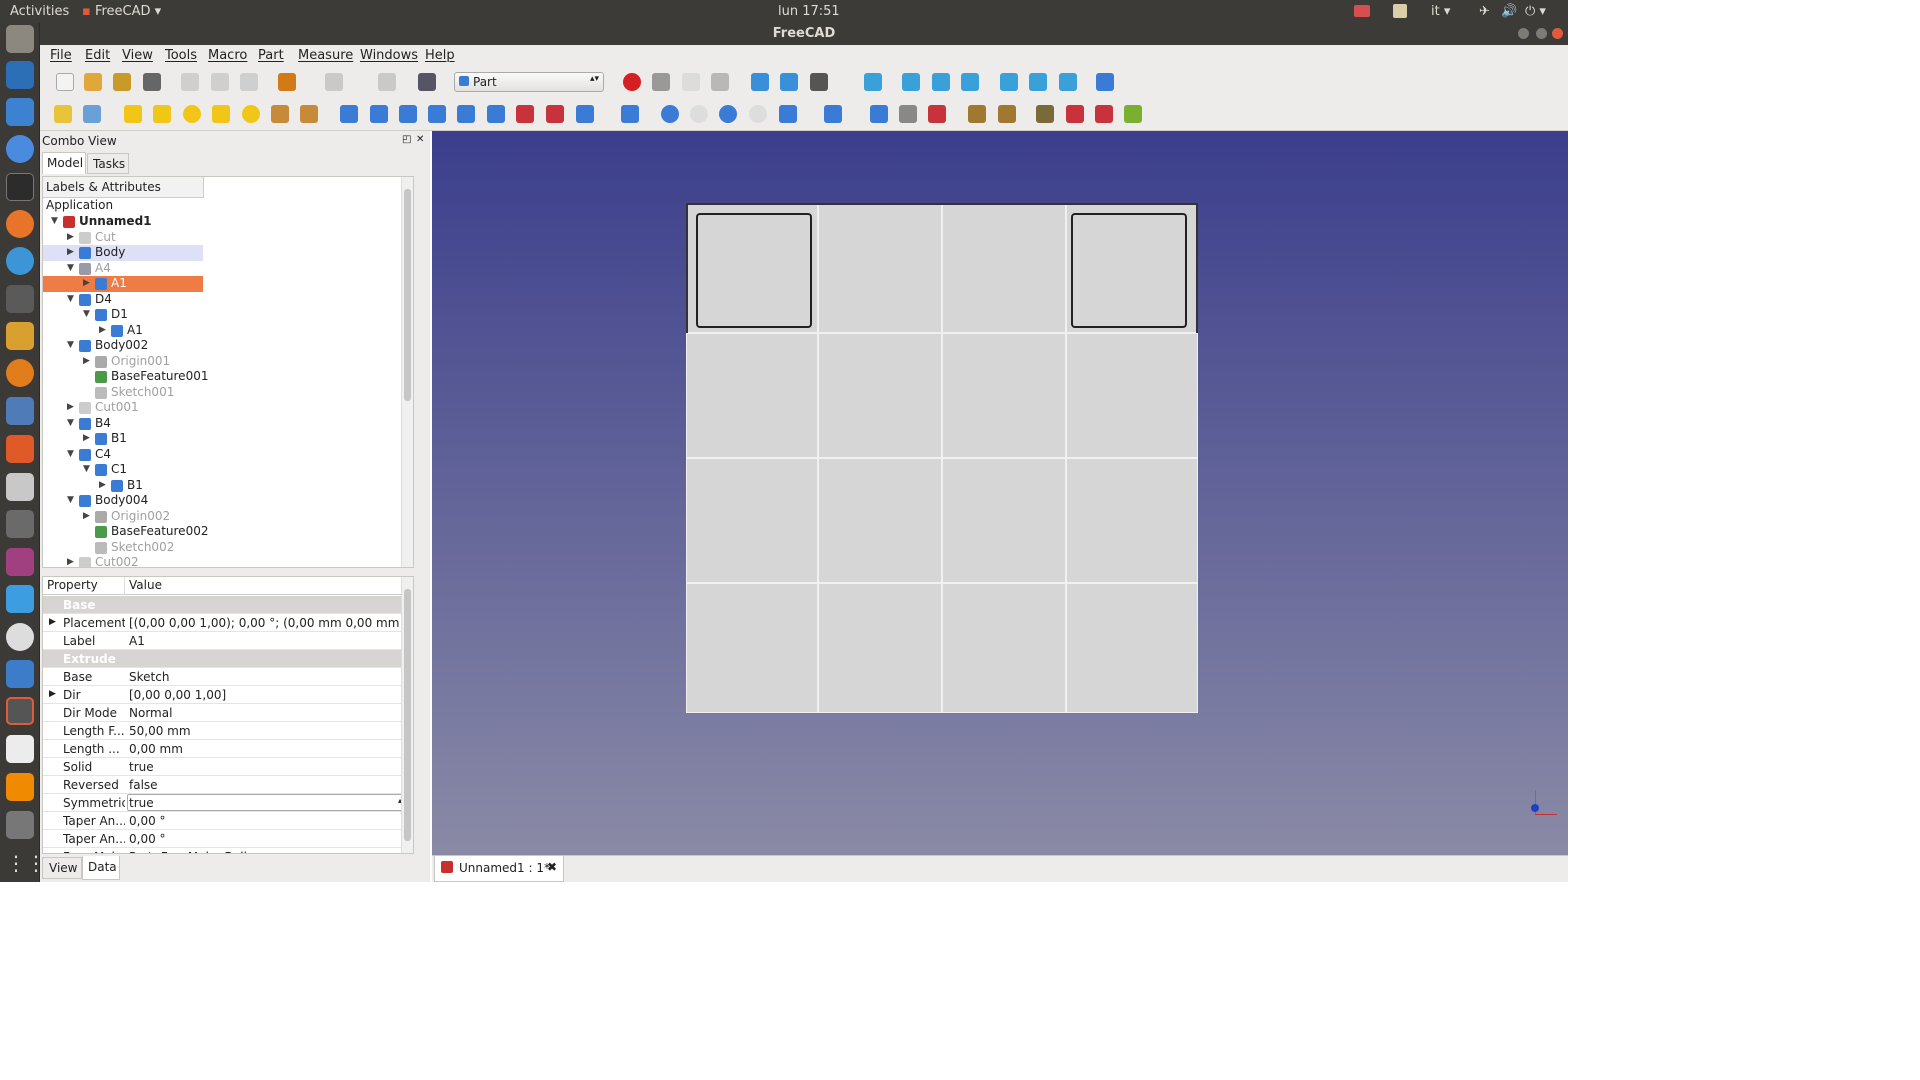 Image resolution: width=1920 pixels, height=1080 pixels. I want to click on property-row: Length ... 0,00 mm, so click(228, 749).